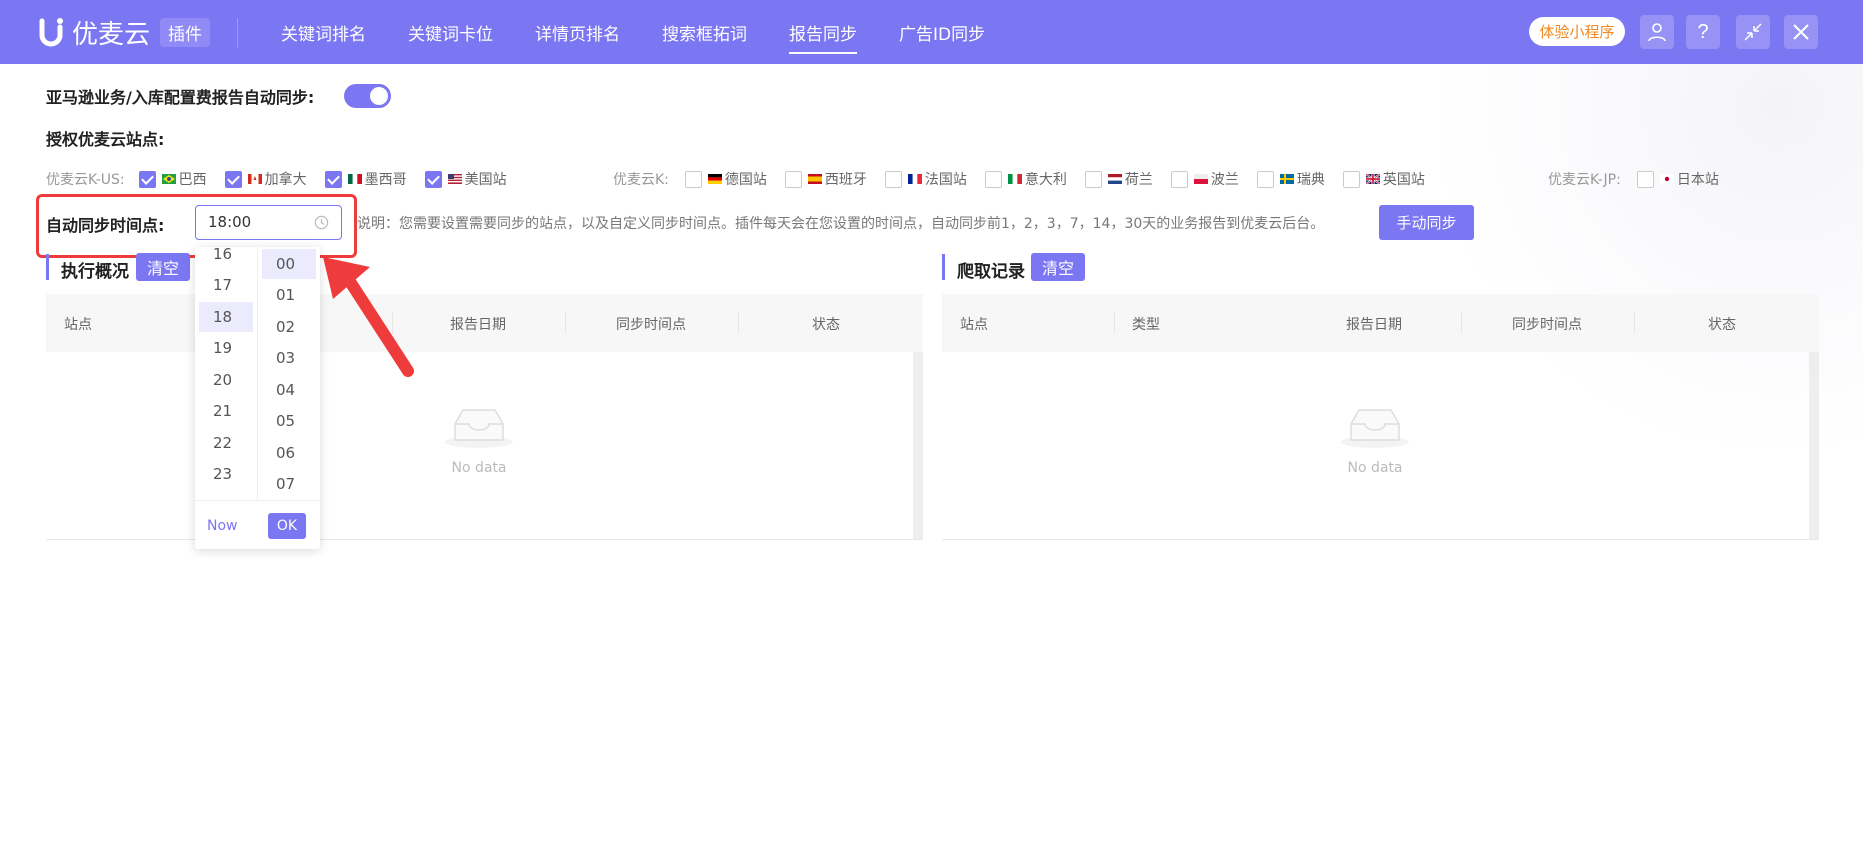 The image size is (1863, 854). What do you see at coordinates (226, 317) in the screenshot?
I see `hour-option-selected: 18` at bounding box center [226, 317].